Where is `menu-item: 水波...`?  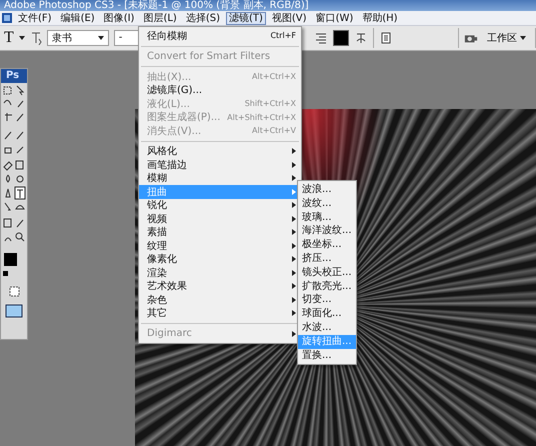
menu-item: 水波... is located at coordinates (327, 327).